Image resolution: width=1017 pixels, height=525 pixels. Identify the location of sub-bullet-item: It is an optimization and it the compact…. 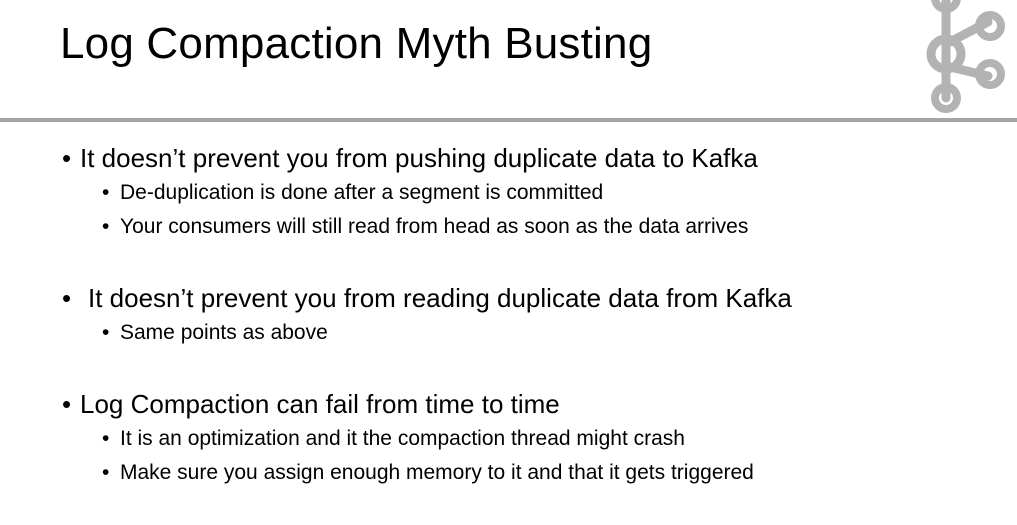
(532, 439).